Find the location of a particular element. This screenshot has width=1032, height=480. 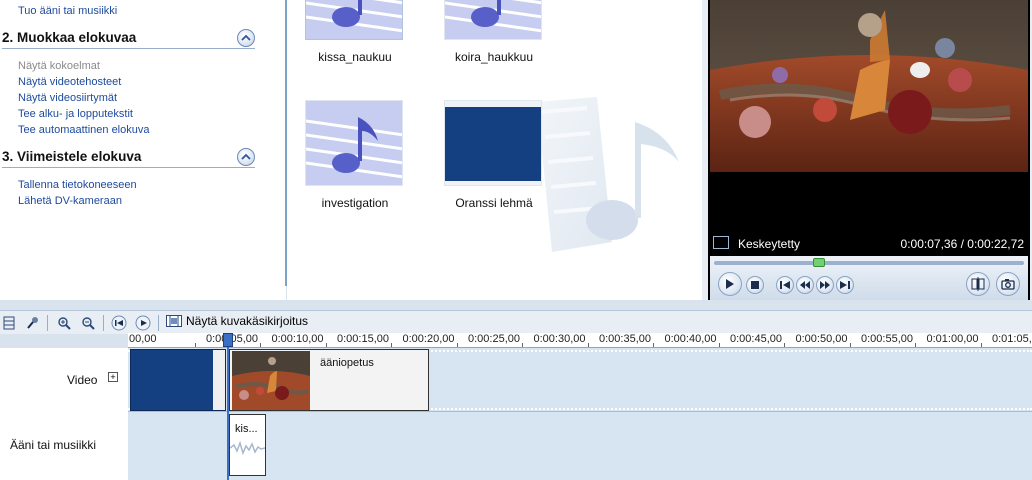

video-filmstrip-thumbnail is located at coordinates (493, 143).